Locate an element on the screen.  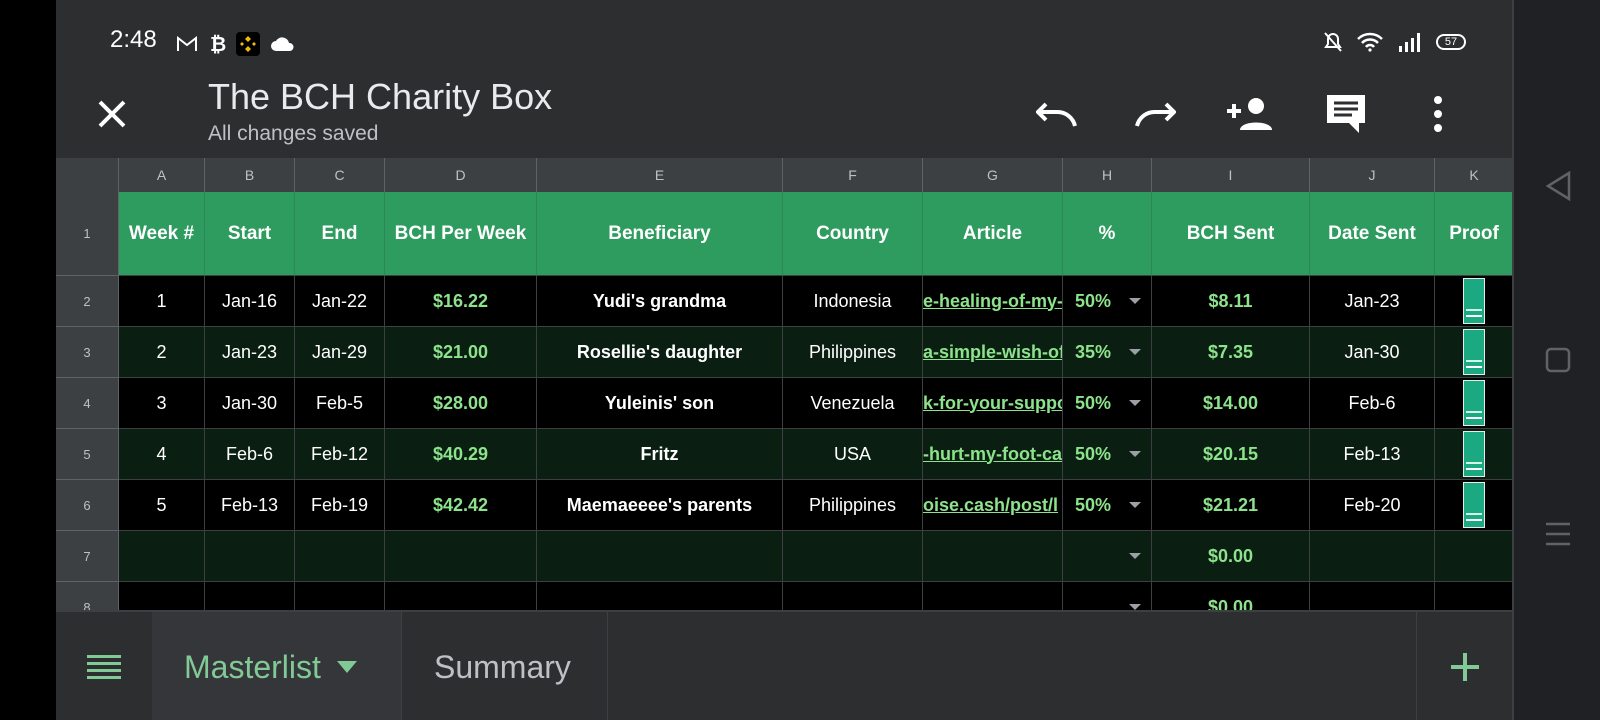
cell-bch-per-week: $16.22 is located at coordinates (461, 301).